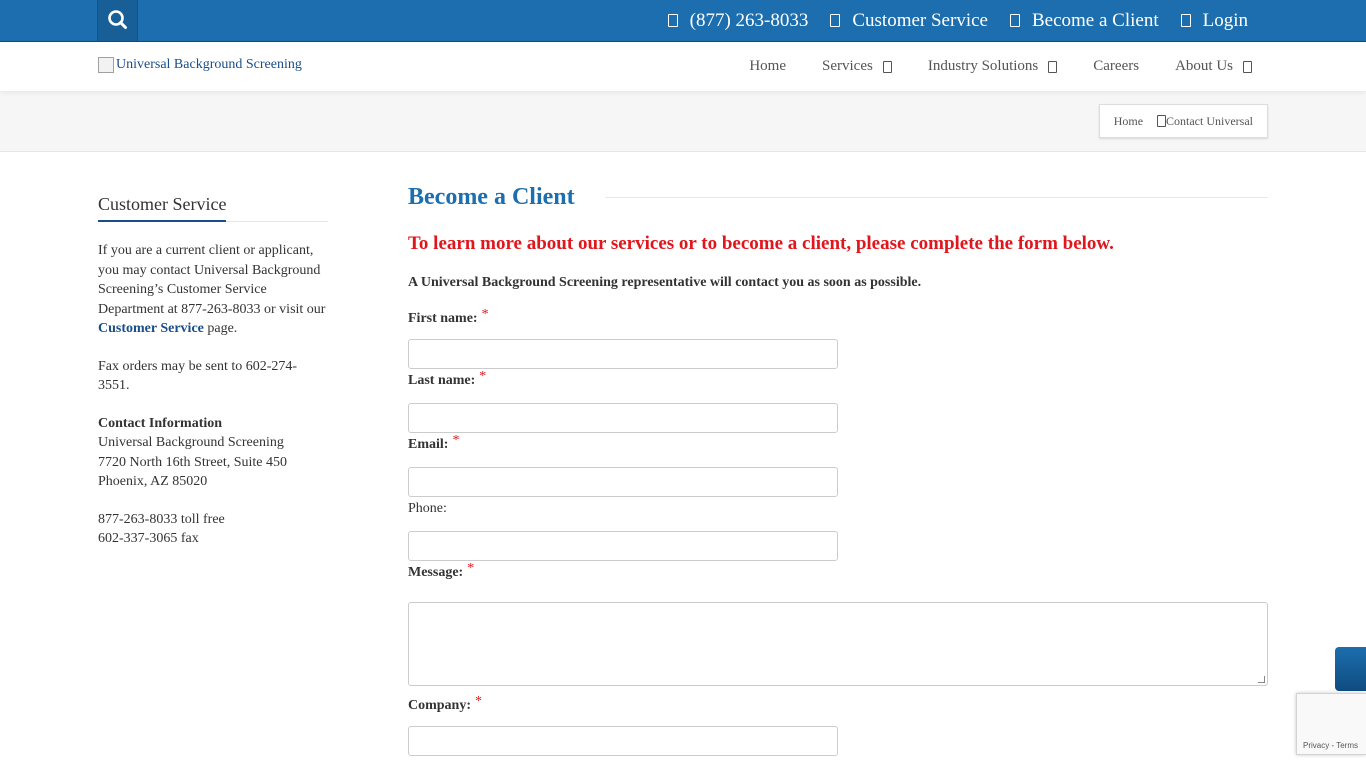 The width and height of the screenshot is (1366, 768). I want to click on address-line: Universal Background Screening, so click(191, 442).